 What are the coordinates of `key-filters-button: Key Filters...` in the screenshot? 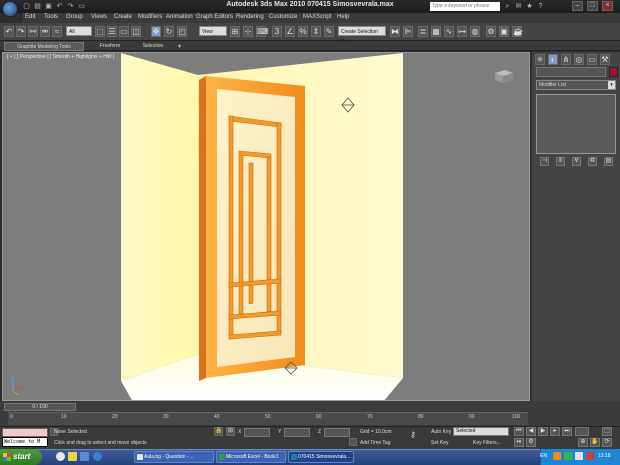 It's located at (487, 443).